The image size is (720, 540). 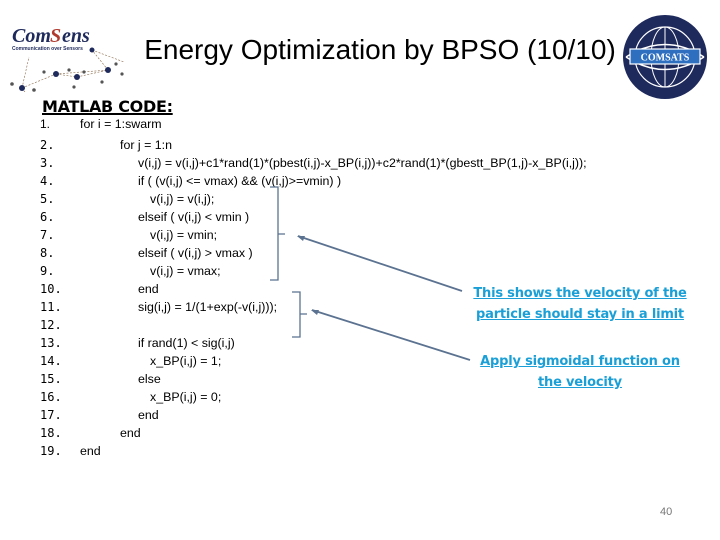 I want to click on annotation-arrows, so click(x=370, y=273).